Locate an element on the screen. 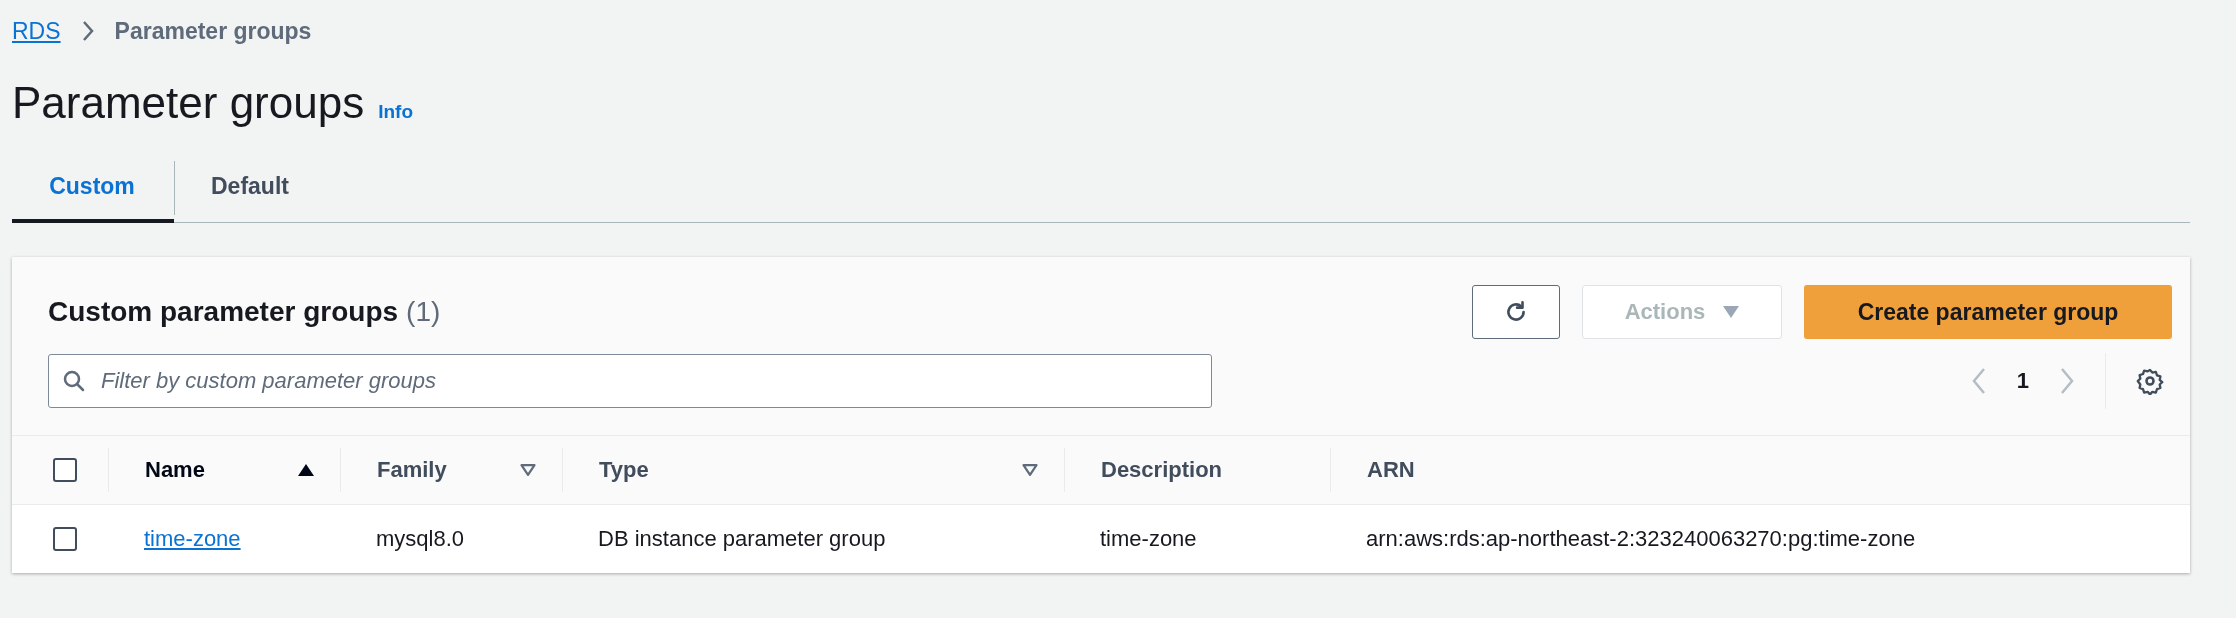 This screenshot has height=618, width=2236. page-title: Parameter groups is located at coordinates (188, 103).